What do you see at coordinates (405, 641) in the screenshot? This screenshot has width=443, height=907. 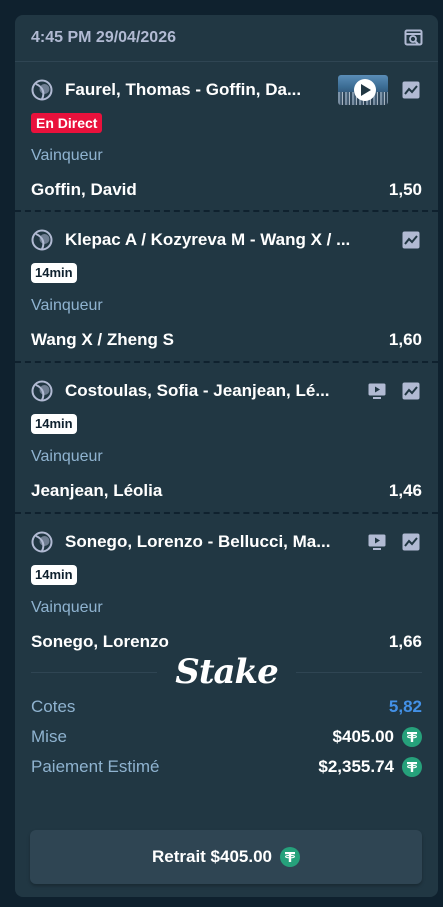 I see `selection-odds: 1,66` at bounding box center [405, 641].